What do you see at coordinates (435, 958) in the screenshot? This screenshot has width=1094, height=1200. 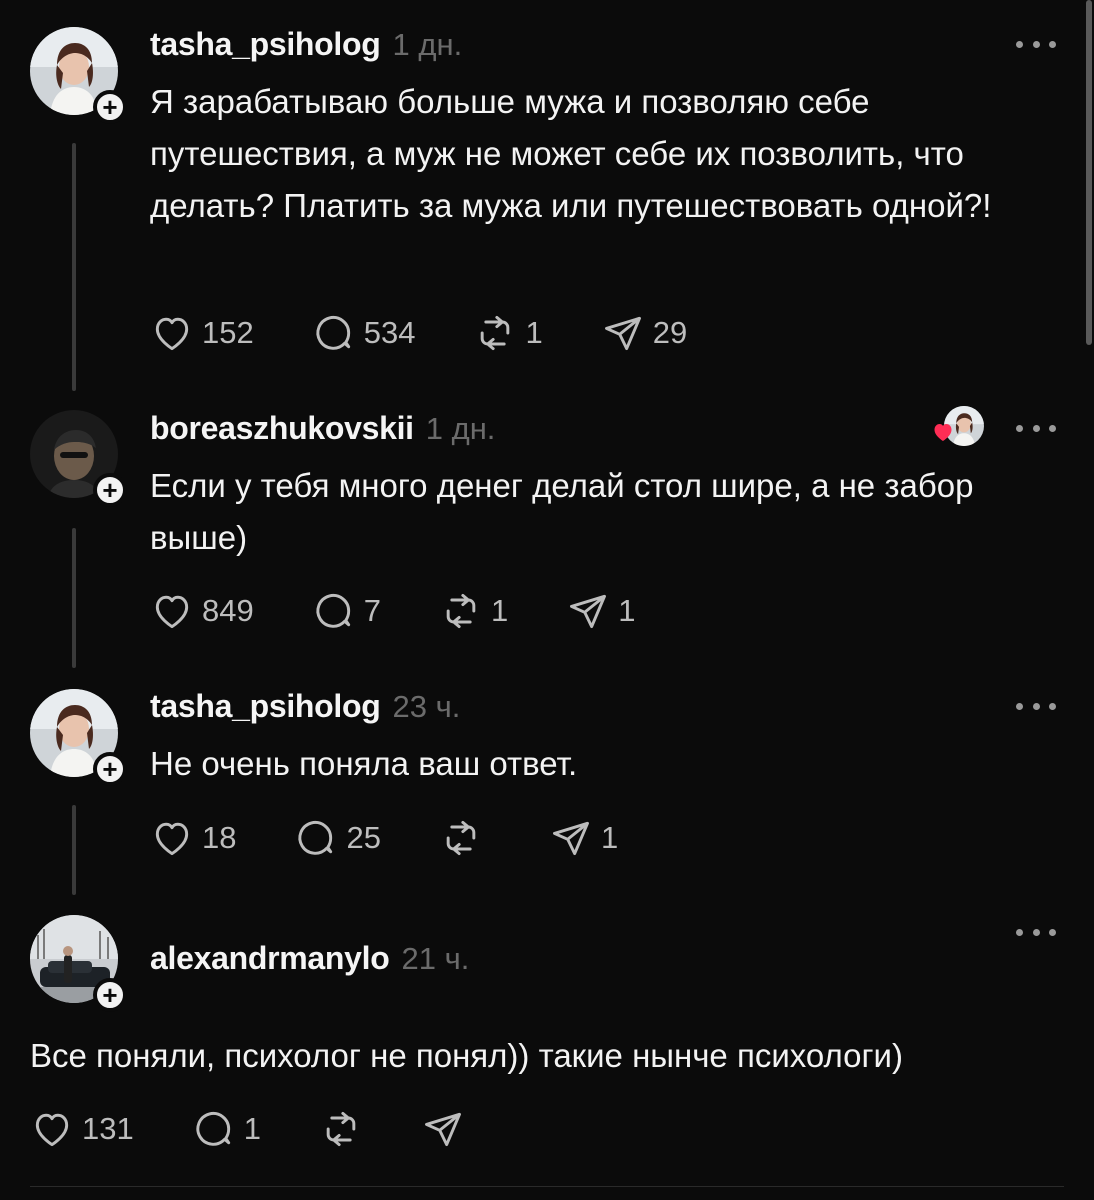 I see `timestamp: 21 ч.` at bounding box center [435, 958].